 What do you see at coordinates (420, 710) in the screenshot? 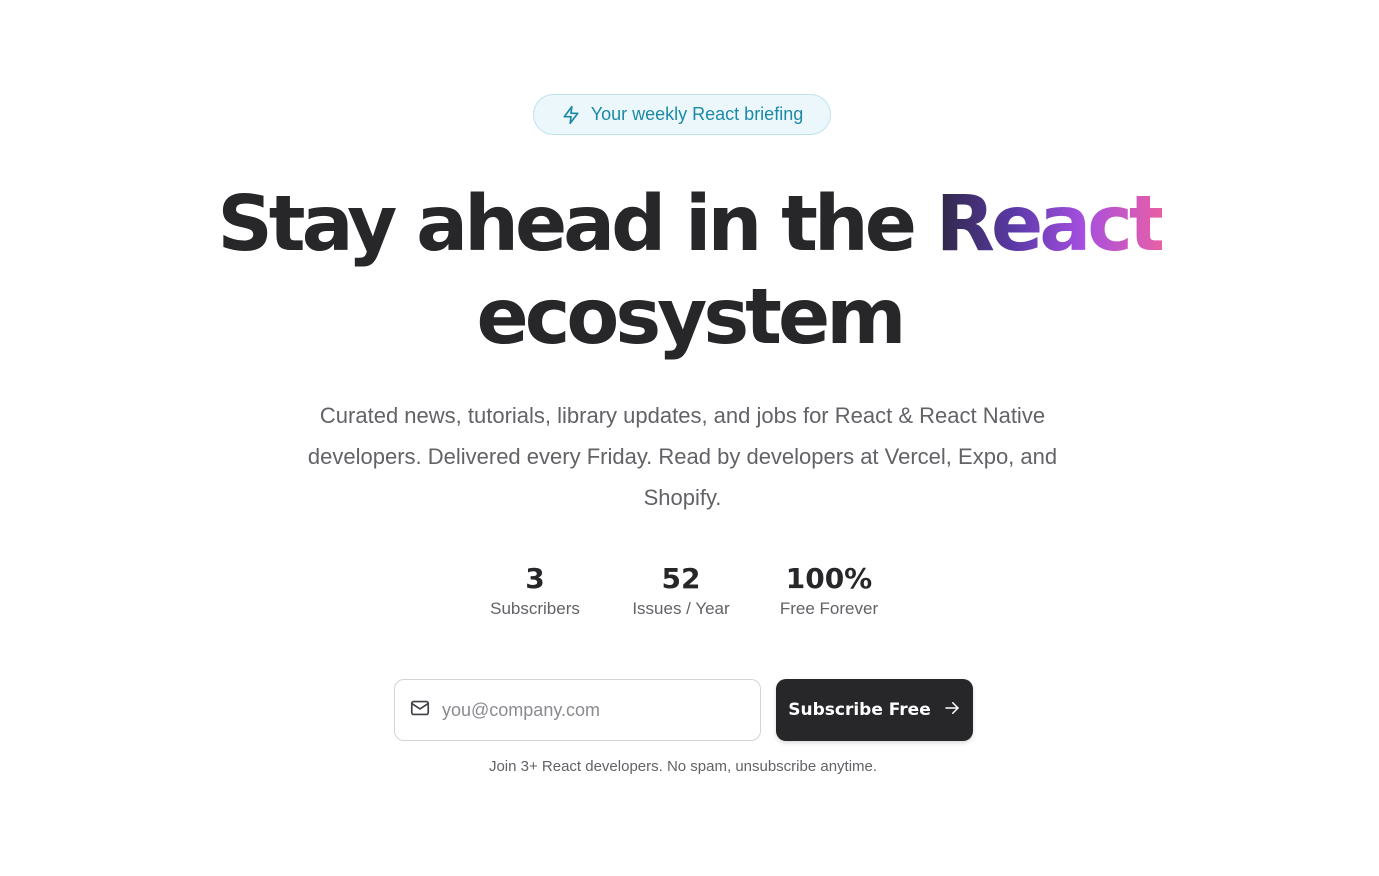
I see `mail-icon` at bounding box center [420, 710].